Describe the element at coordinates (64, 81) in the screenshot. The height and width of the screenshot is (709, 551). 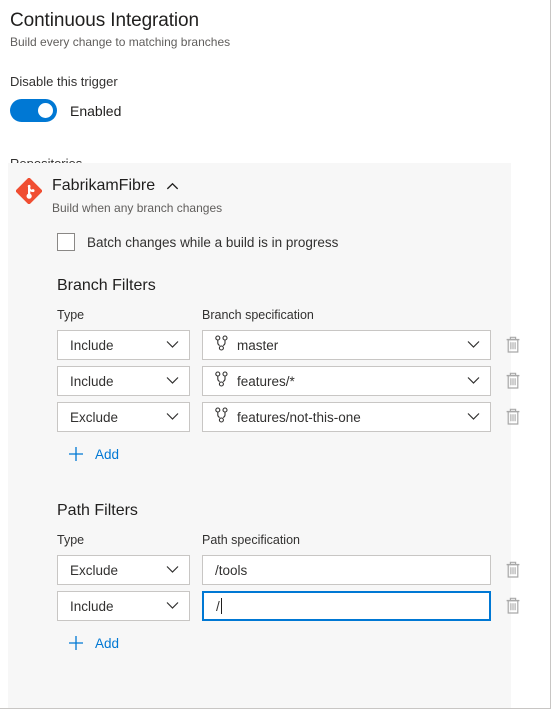
I see `disable-trigger-label: Disable this trigger` at that location.